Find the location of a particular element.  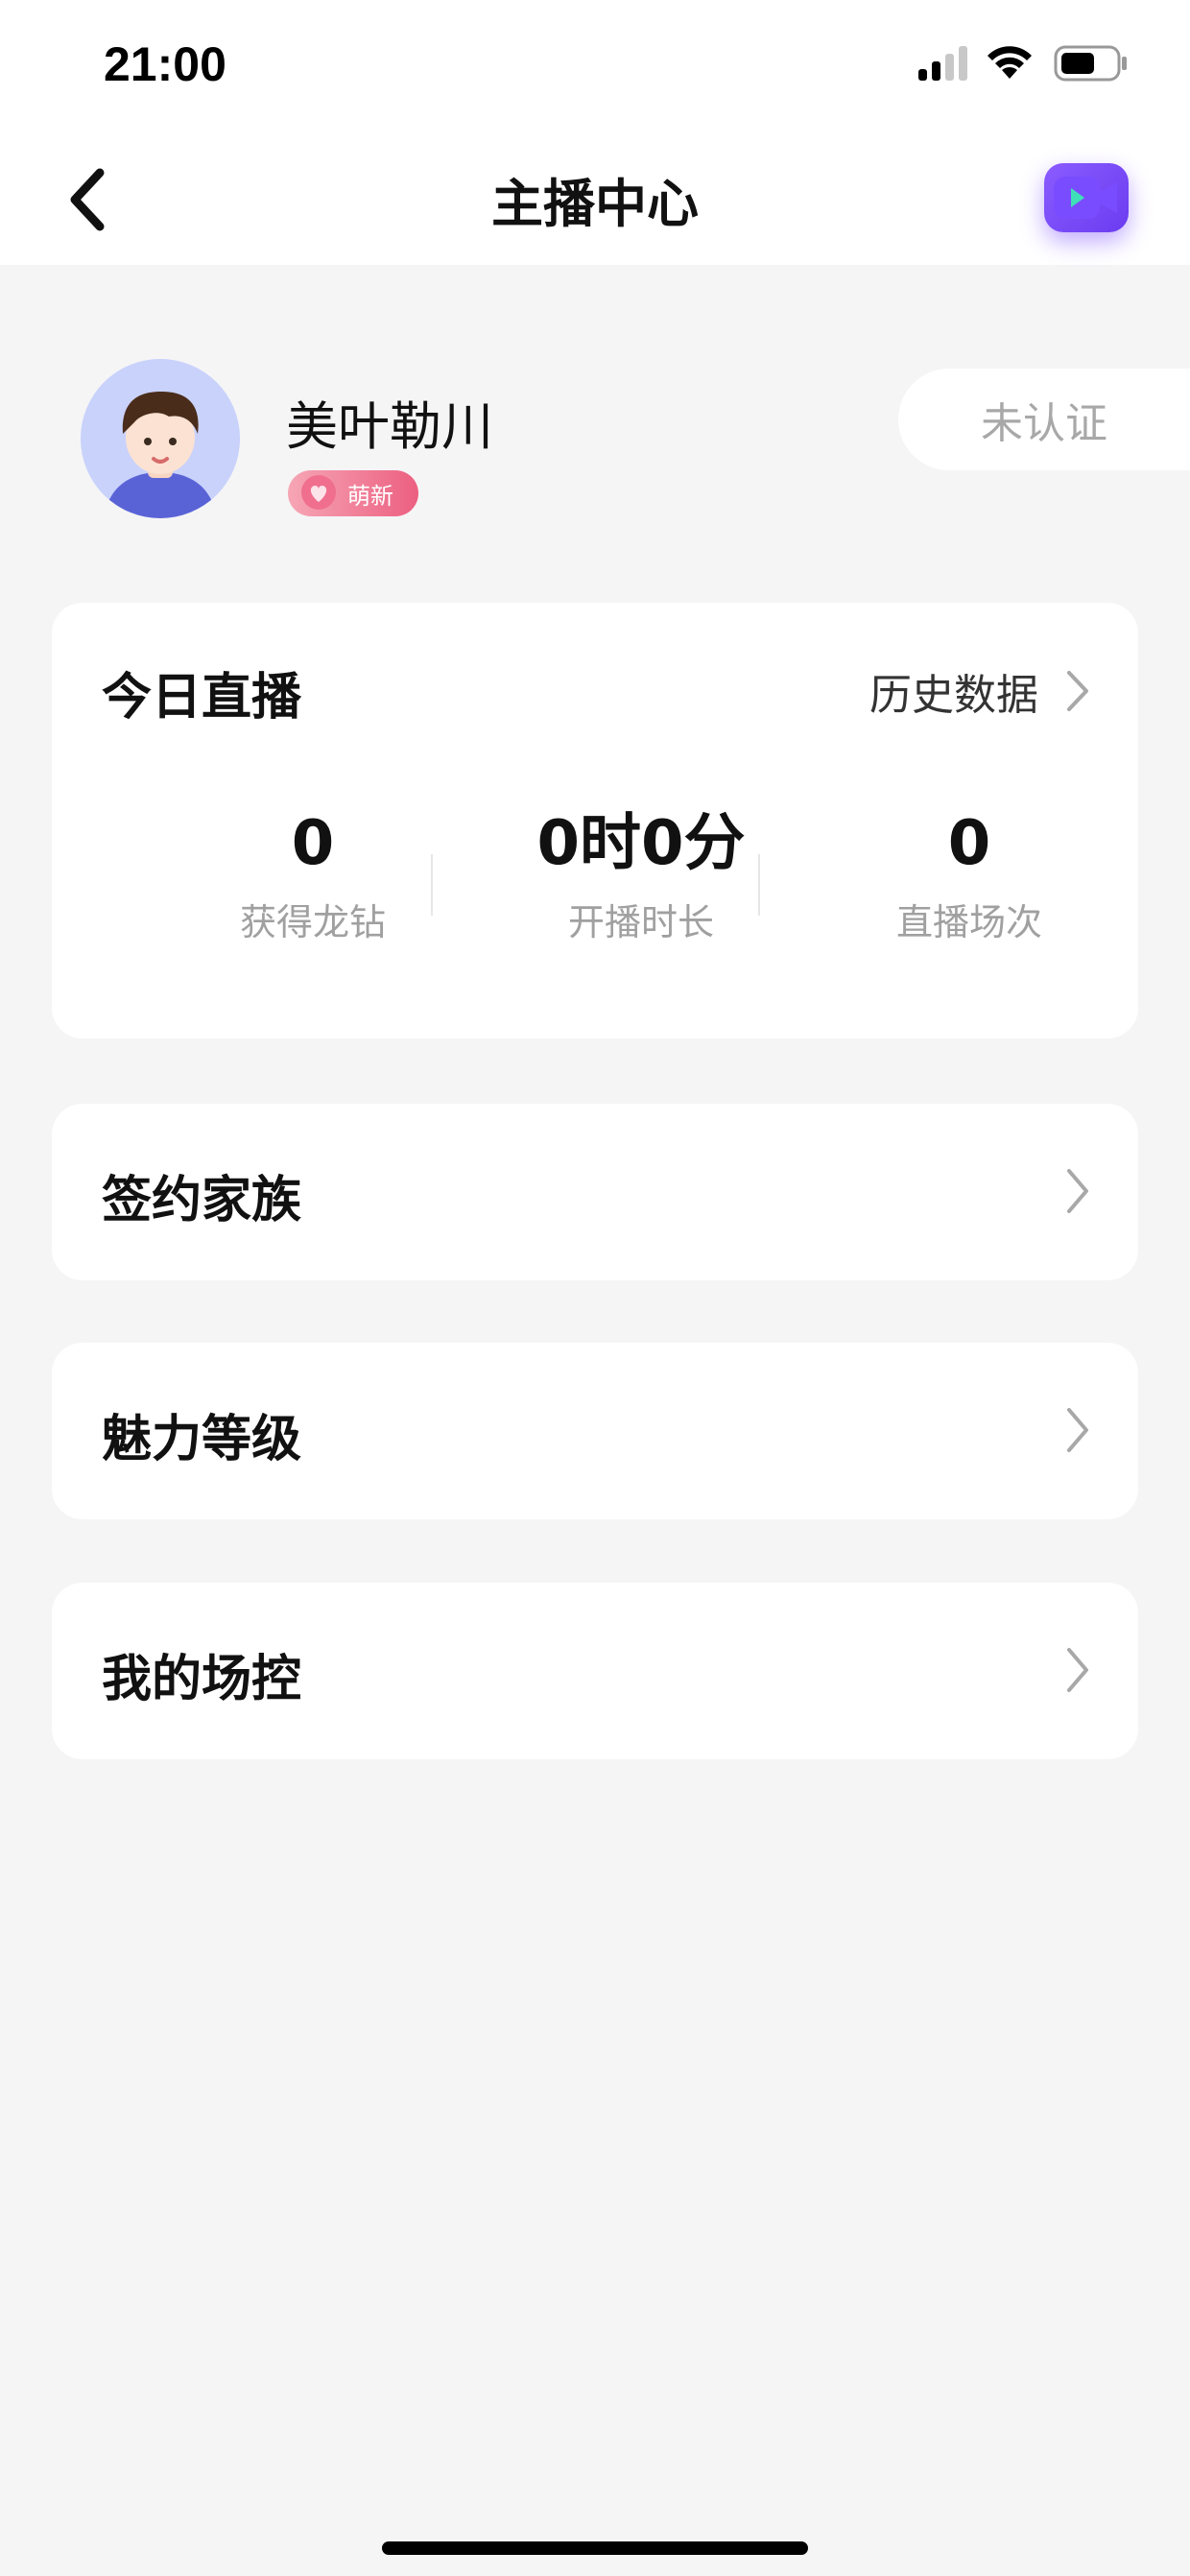

status-time: 21:00 is located at coordinates (165, 64).